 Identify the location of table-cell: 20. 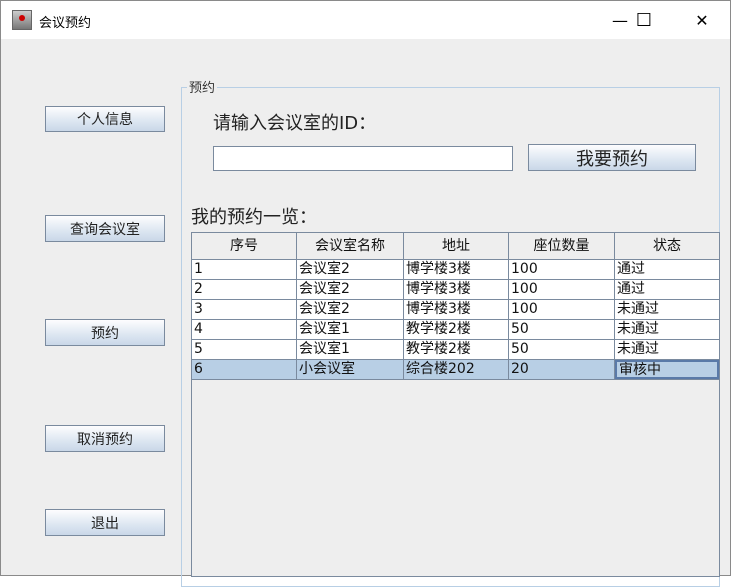
(562, 369).